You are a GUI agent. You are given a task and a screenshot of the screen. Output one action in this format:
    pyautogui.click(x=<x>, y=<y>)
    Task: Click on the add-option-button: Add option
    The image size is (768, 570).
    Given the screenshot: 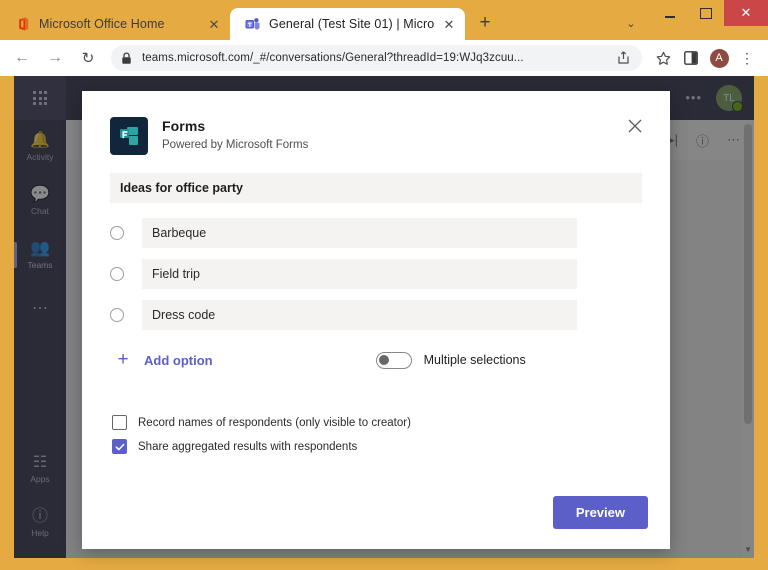 What is the action you would take?
    pyautogui.click(x=178, y=360)
    